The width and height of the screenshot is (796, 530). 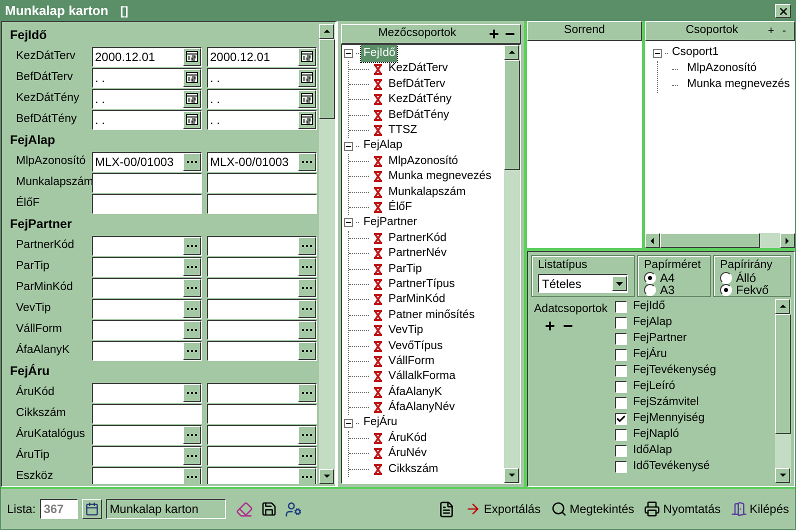 I want to click on tree-item: PartnerNév, so click(x=417, y=253).